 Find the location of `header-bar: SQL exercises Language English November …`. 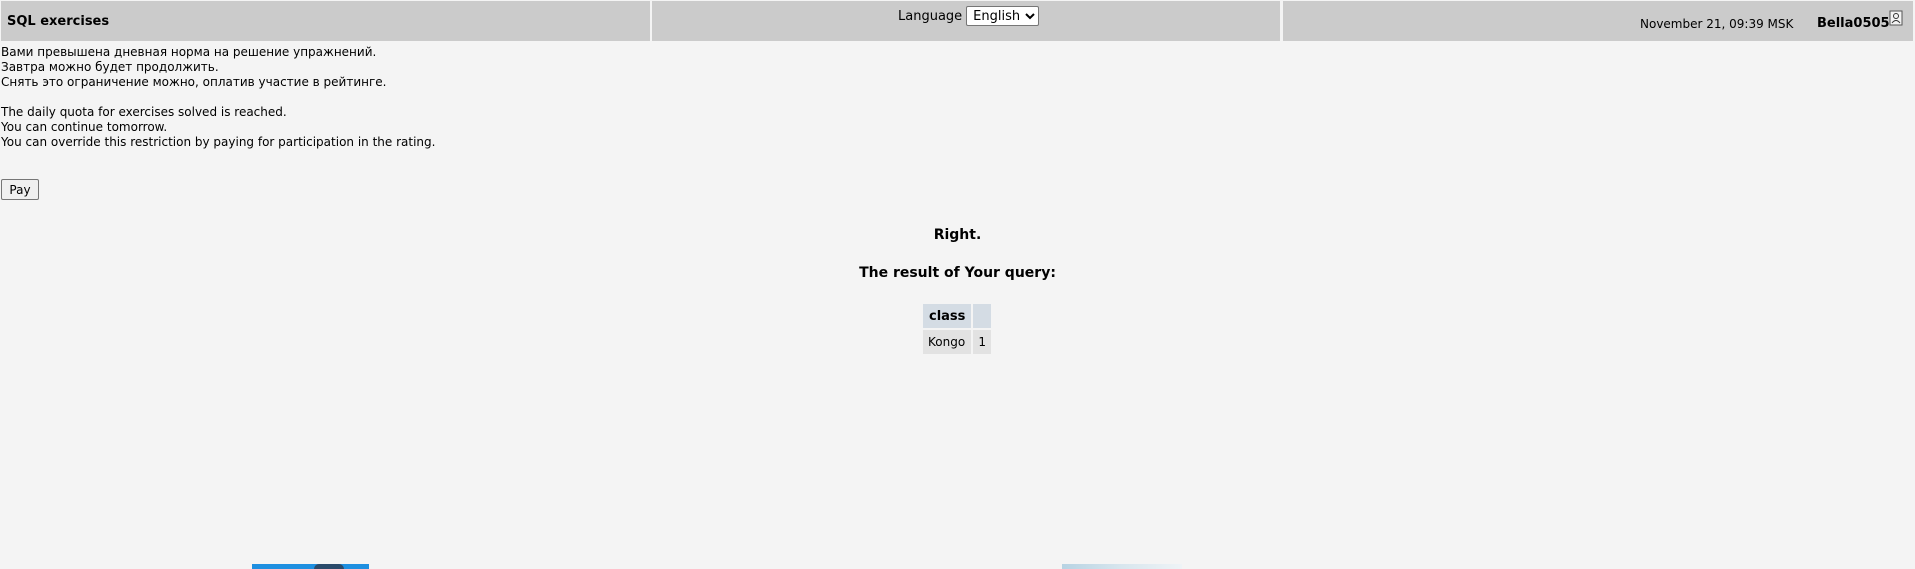

header-bar: SQL exercises Language English November … is located at coordinates (957, 21).